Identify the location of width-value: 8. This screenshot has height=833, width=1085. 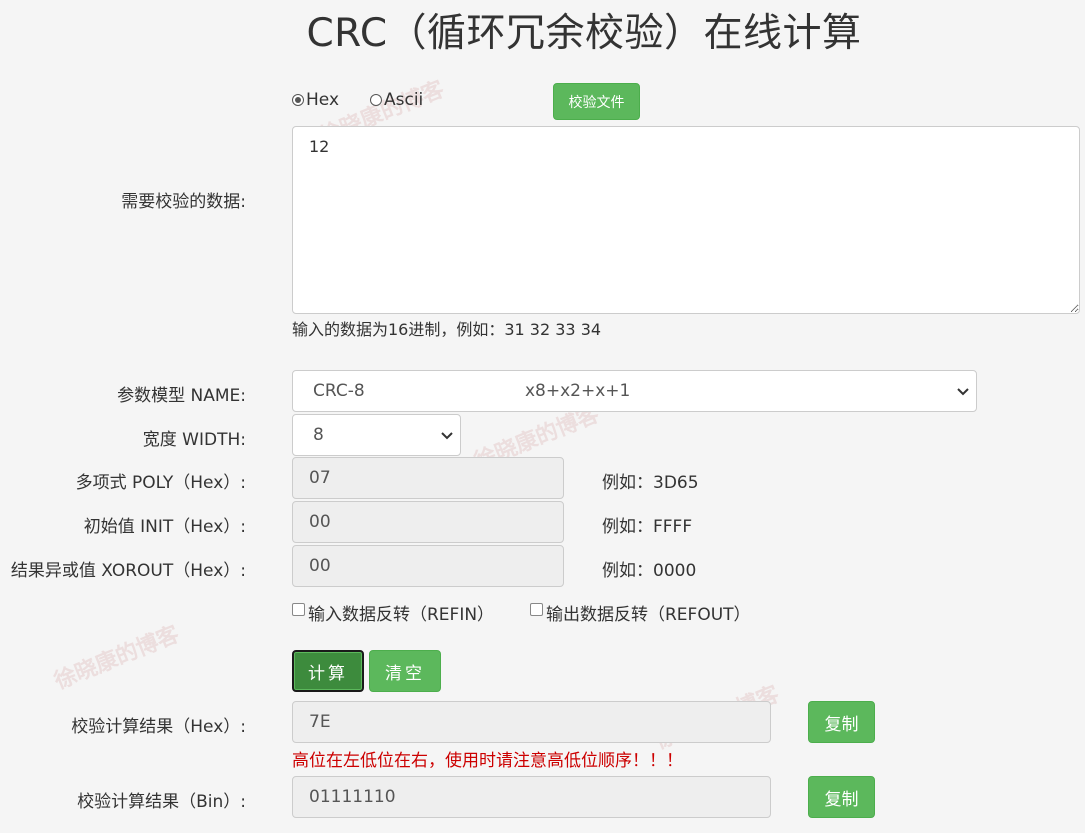
(318, 435).